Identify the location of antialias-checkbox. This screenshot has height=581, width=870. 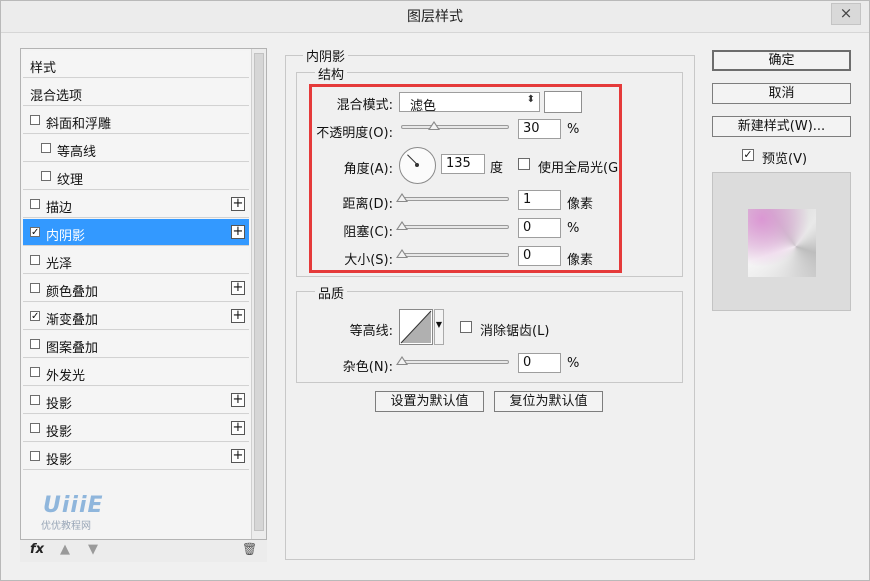
(466, 327).